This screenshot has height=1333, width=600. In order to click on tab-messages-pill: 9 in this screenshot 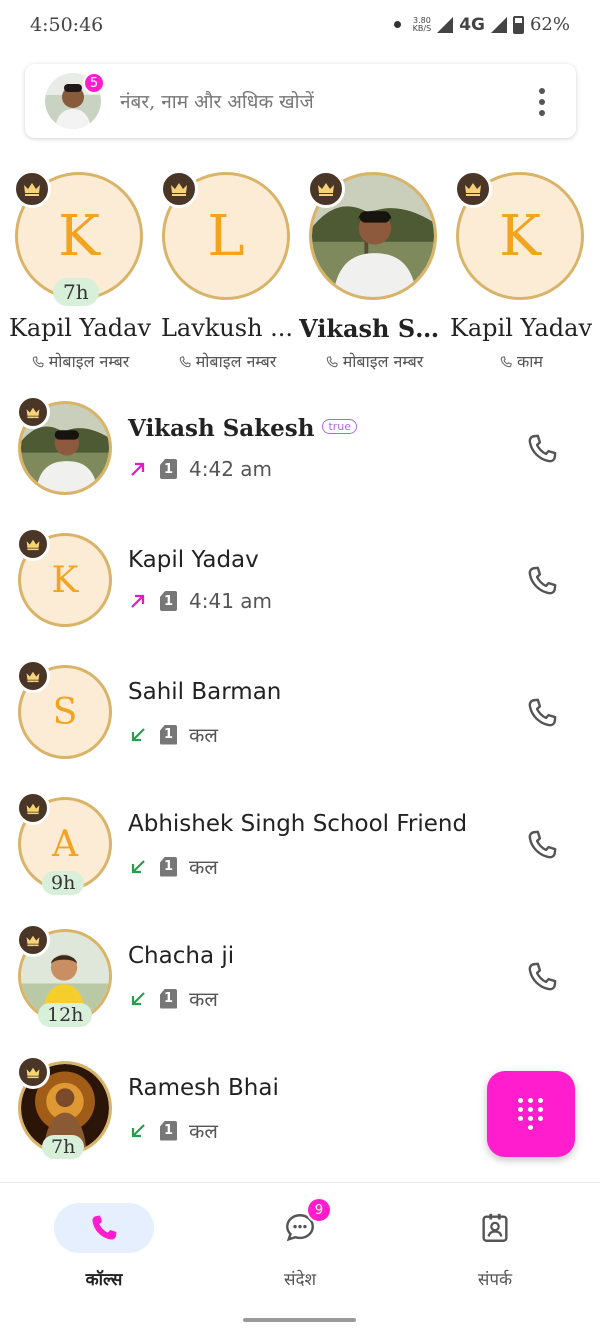, I will do `click(300, 1225)`.